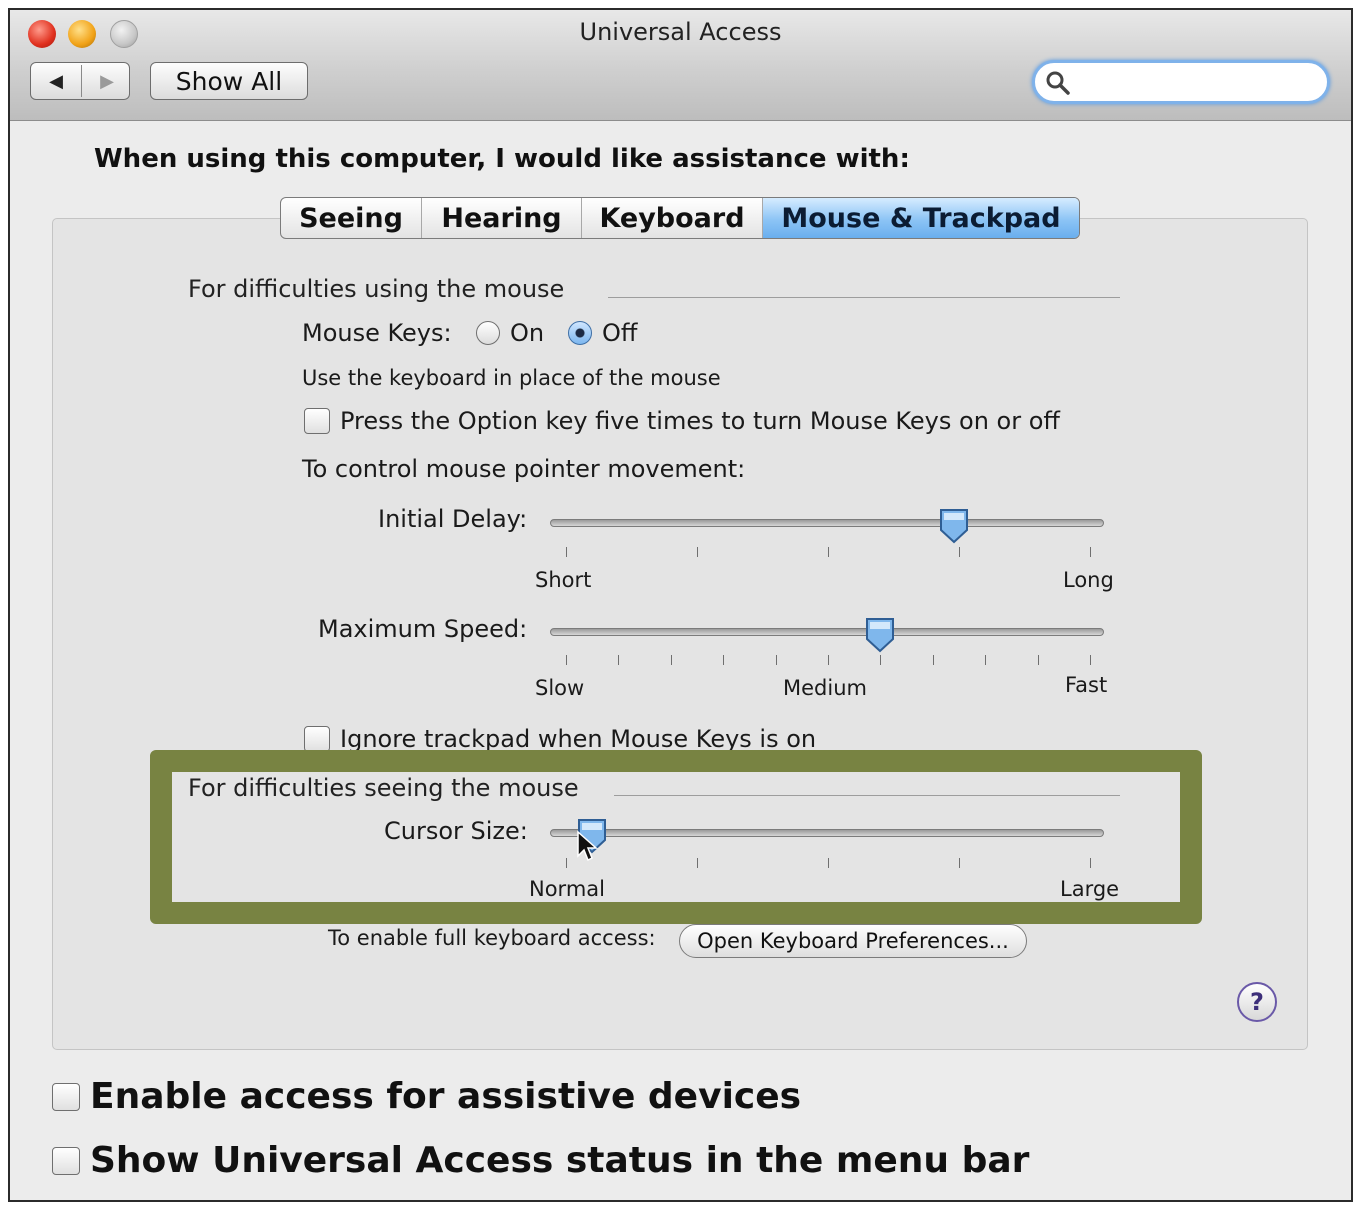 This screenshot has width=1357, height=1205. I want to click on search-input, so click(1199, 83).